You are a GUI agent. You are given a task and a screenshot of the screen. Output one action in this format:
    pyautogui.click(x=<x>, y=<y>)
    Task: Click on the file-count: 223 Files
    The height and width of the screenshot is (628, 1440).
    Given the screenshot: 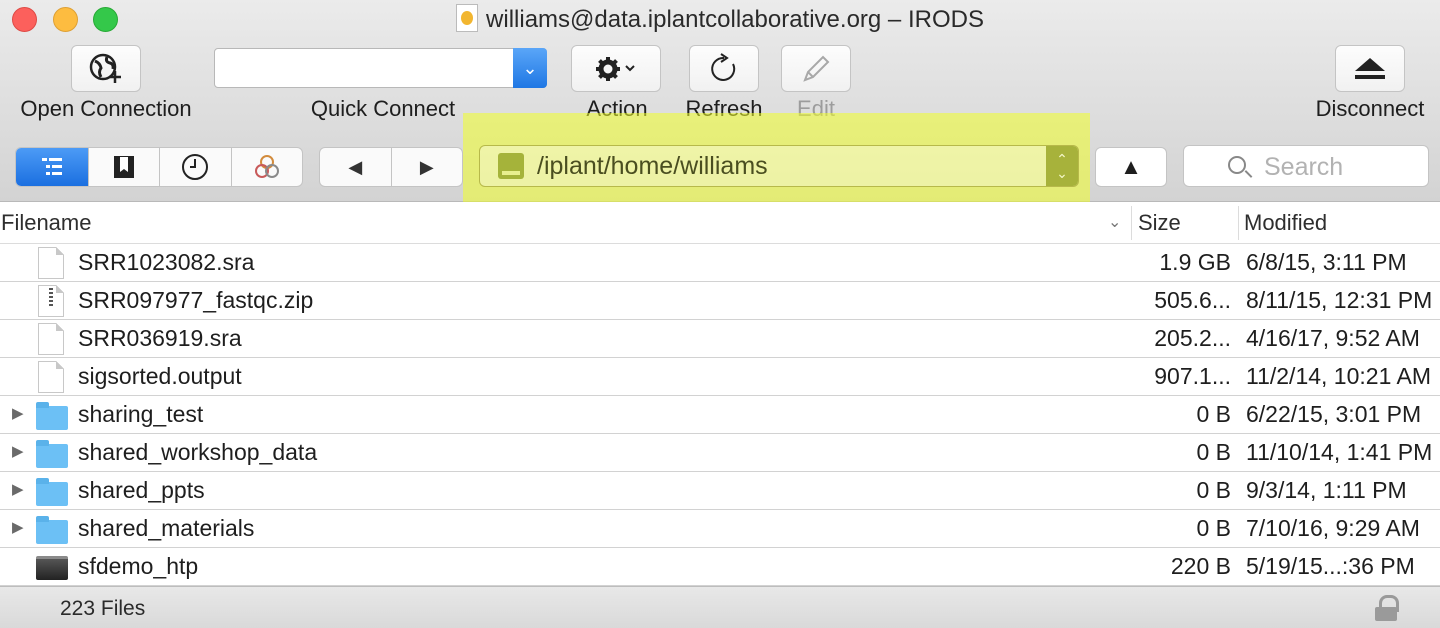 What is the action you would take?
    pyautogui.click(x=103, y=608)
    